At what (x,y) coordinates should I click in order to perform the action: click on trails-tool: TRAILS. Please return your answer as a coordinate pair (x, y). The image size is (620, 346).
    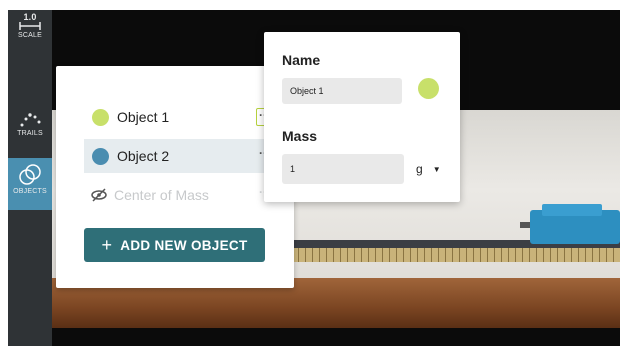
    Looking at the image, I should click on (30, 132).